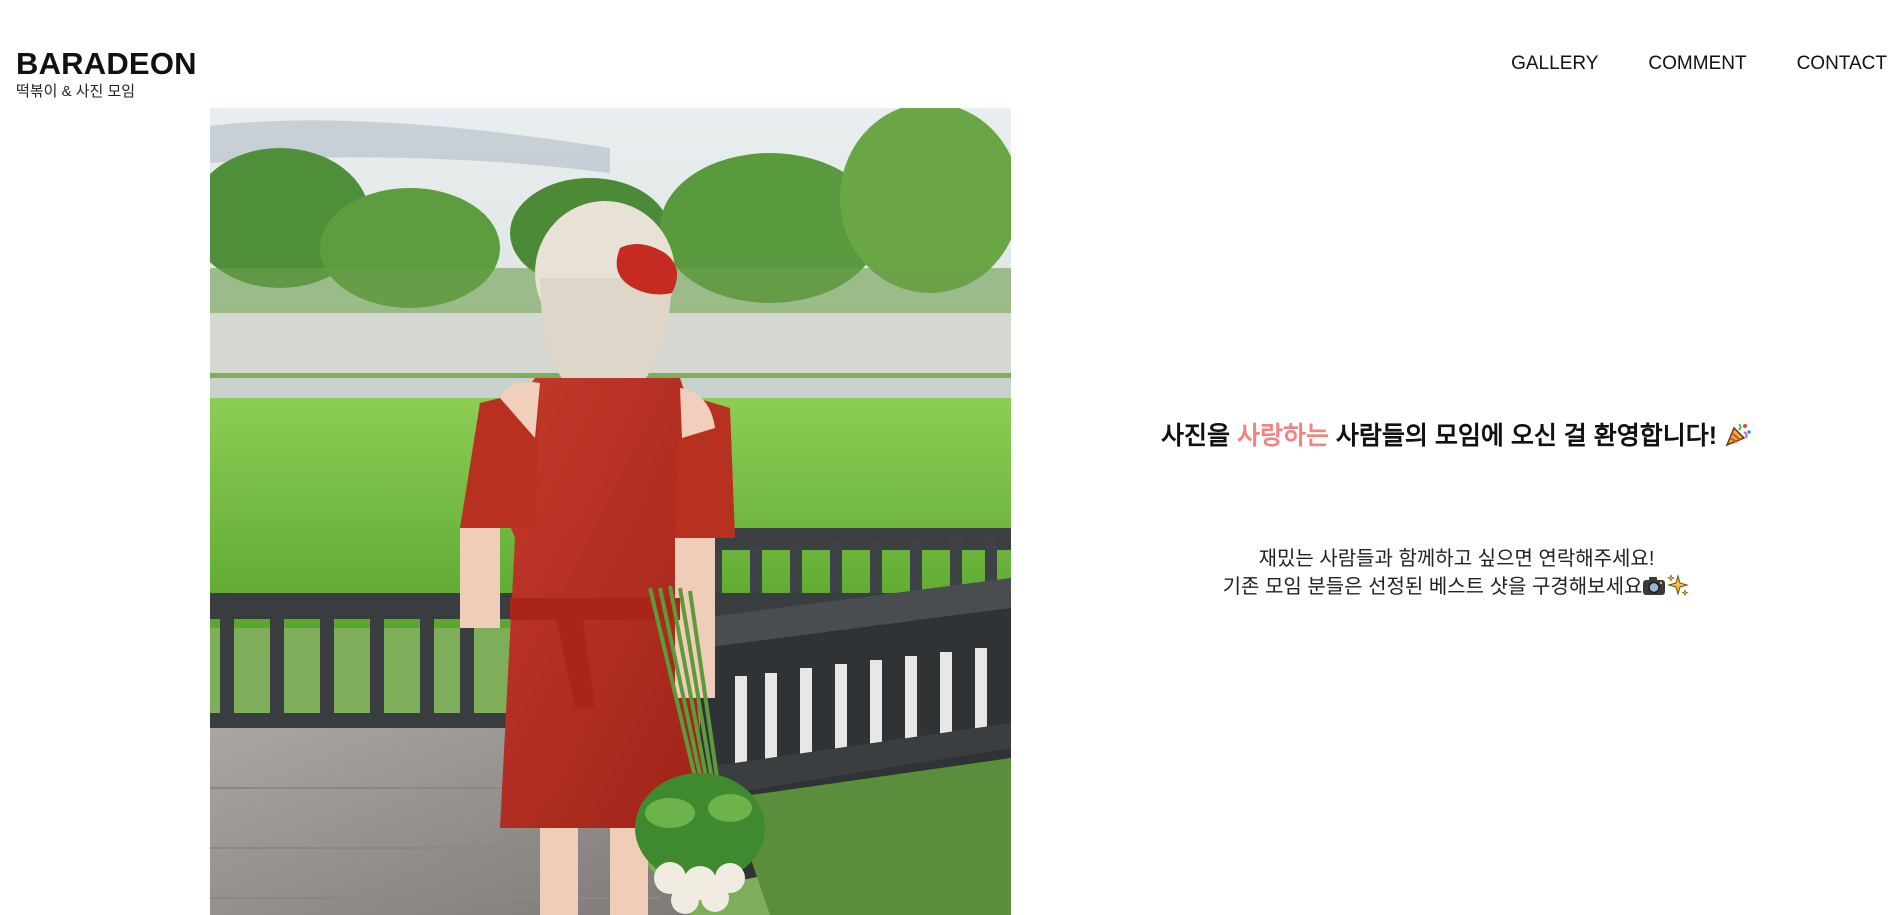 This screenshot has height=915, width=1901. I want to click on brand: BARADEON 떡볶이 & 사진 모임, so click(106, 74).